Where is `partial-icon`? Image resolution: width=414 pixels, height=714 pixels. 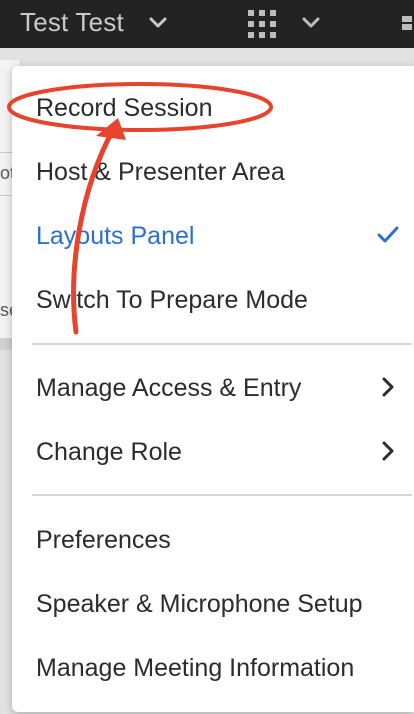 partial-icon is located at coordinates (407, 23).